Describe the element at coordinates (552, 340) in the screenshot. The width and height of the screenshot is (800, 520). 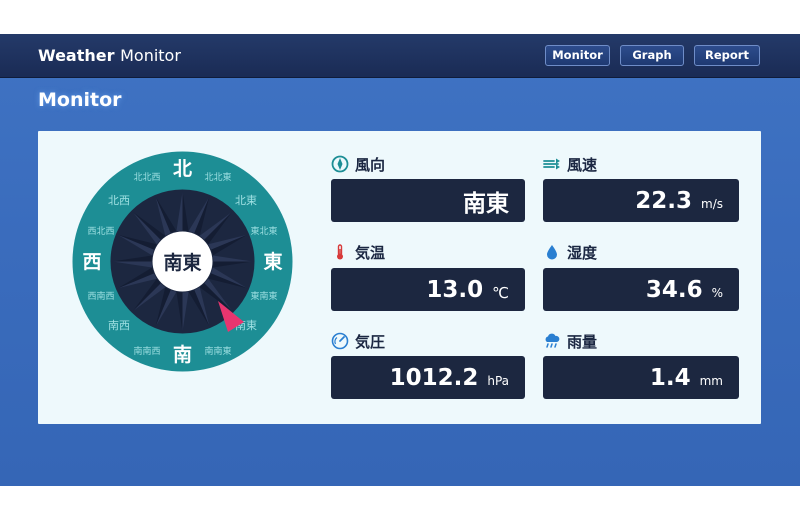
I see `rain-cloud-icon` at that location.